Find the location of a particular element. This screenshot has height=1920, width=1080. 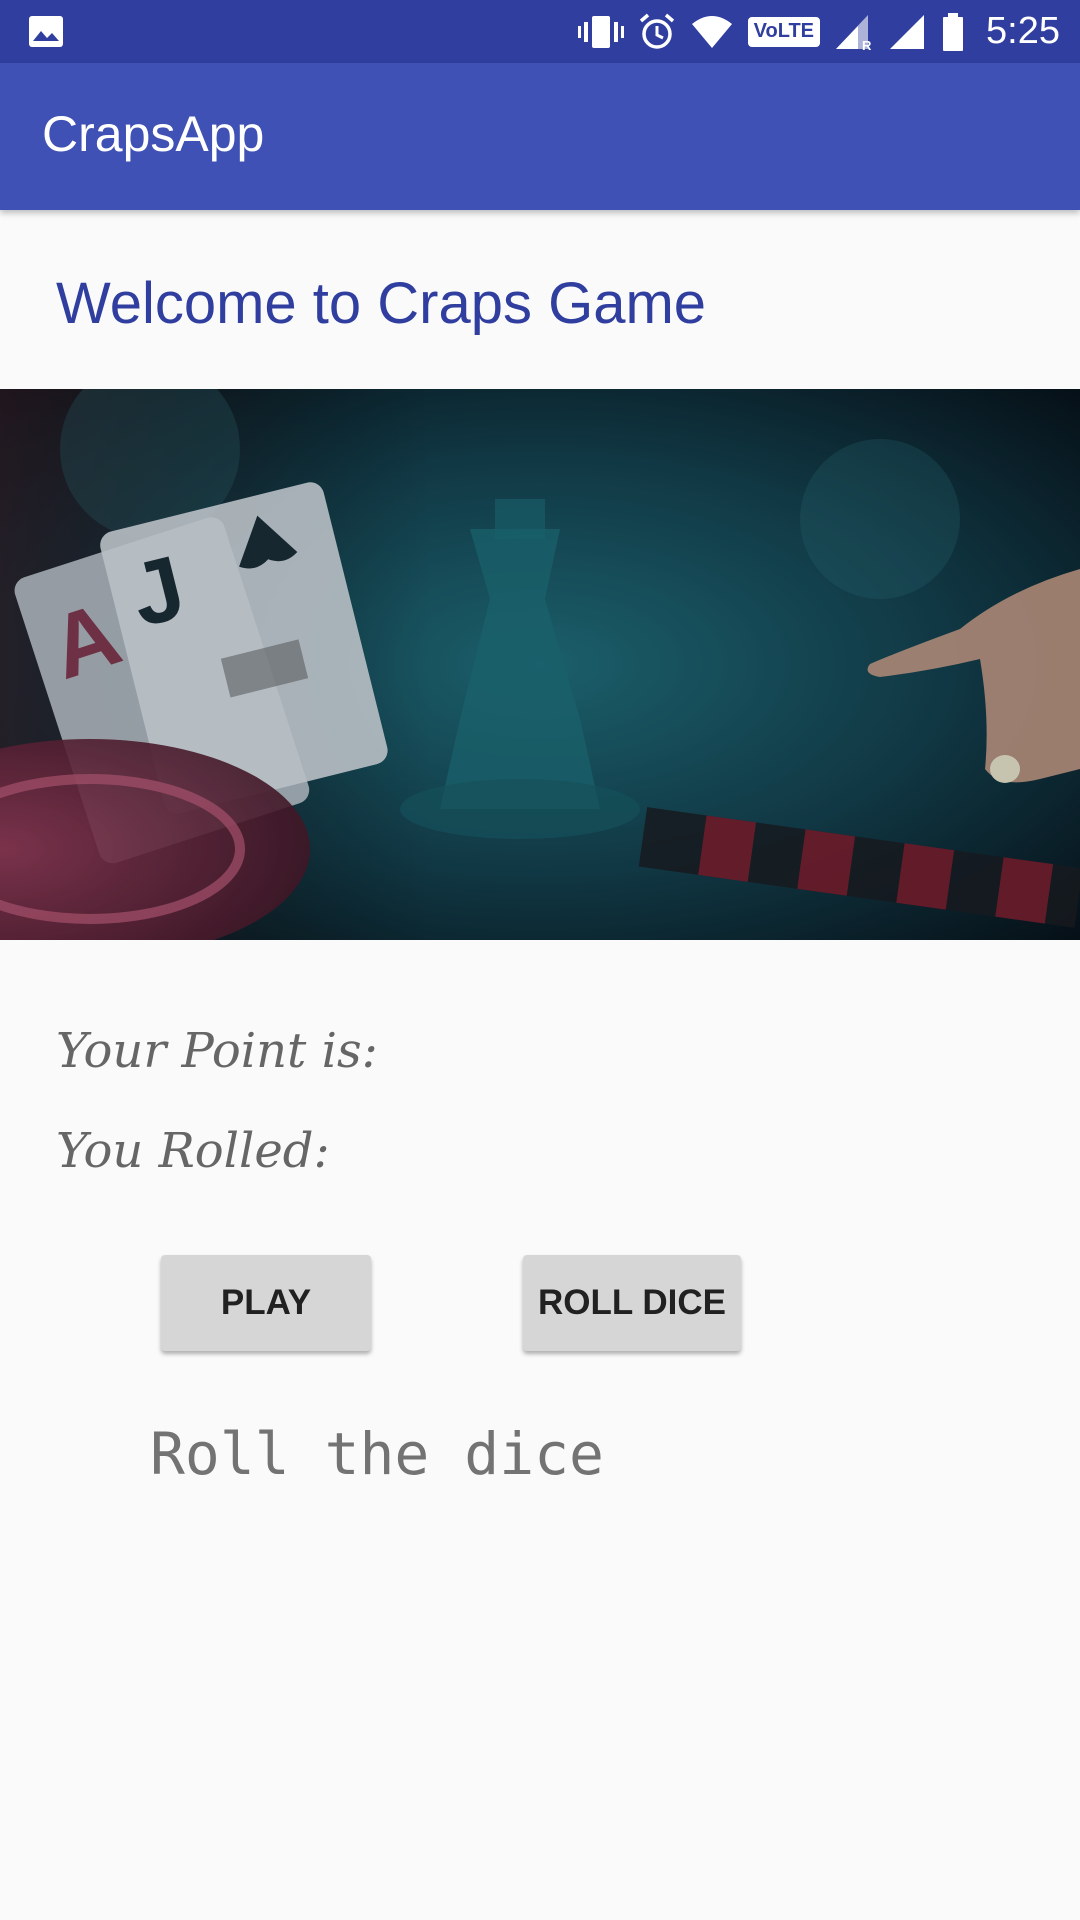

app-title: CrapsApp is located at coordinates (153, 134).